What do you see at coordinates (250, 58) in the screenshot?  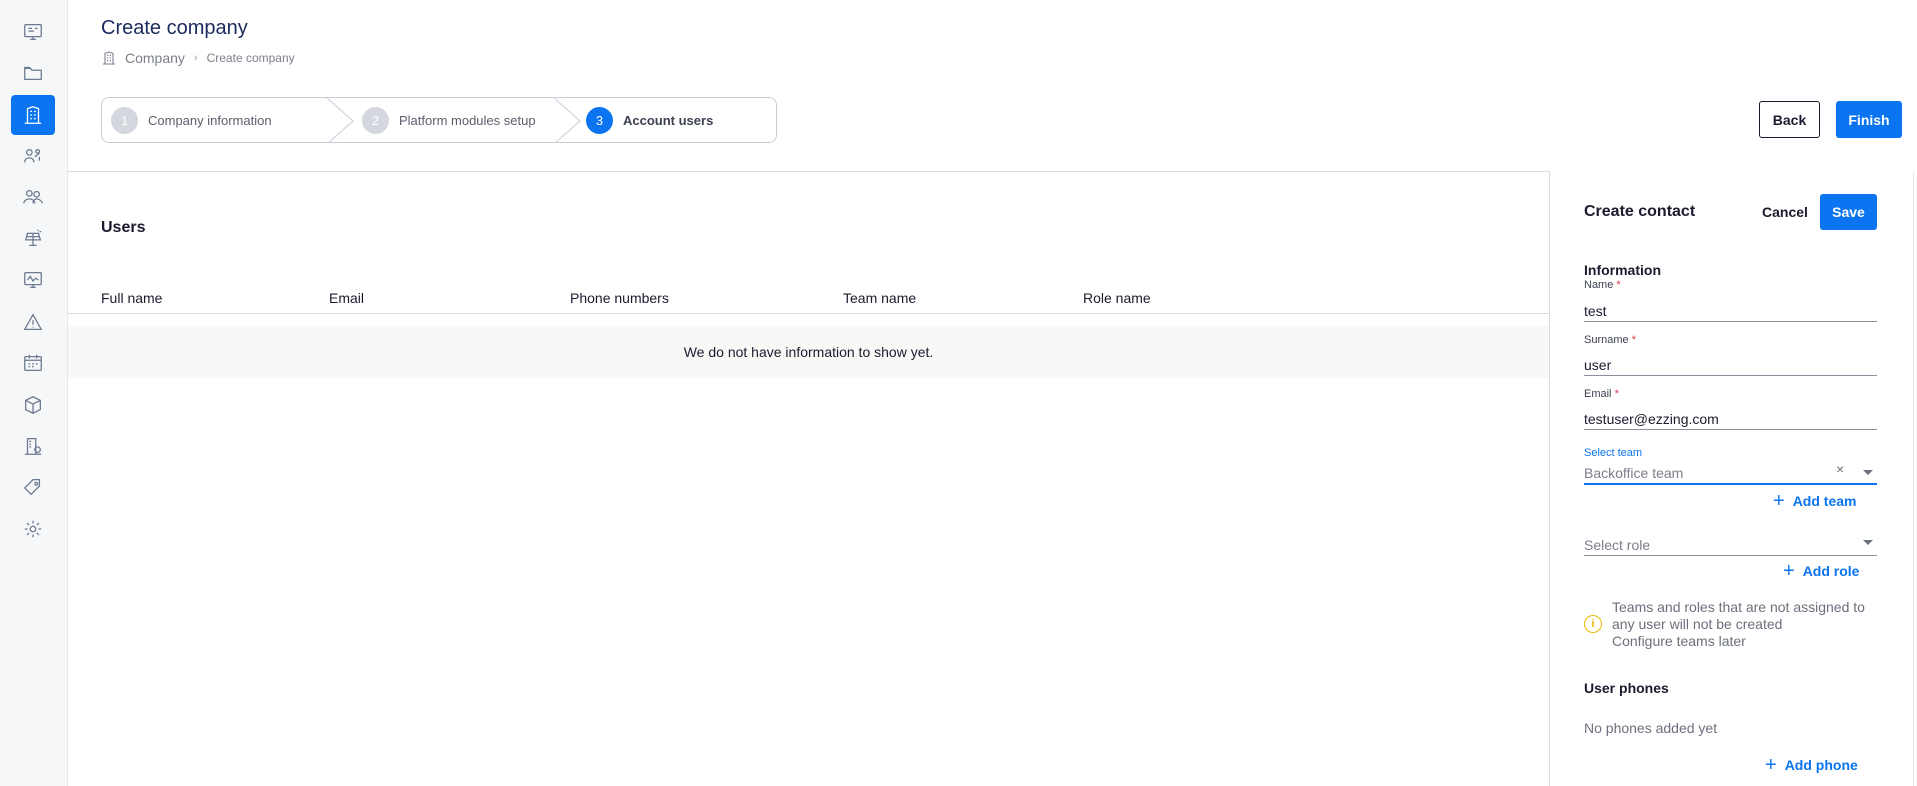 I see `breadcrumb-current: Create company` at bounding box center [250, 58].